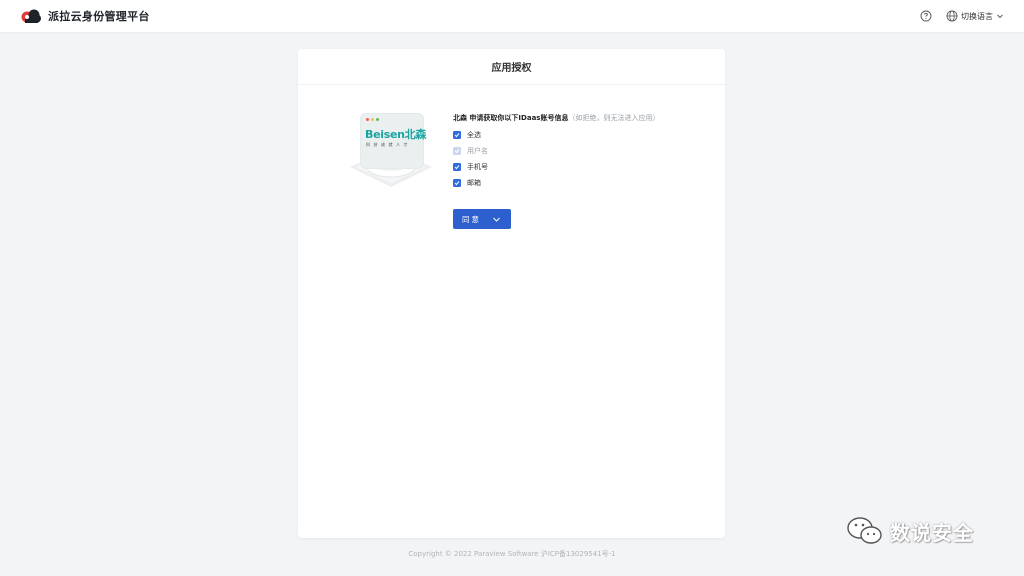 This screenshot has height=576, width=1024. What do you see at coordinates (583, 182) in the screenshot?
I see `option-email: 邮箱` at bounding box center [583, 182].